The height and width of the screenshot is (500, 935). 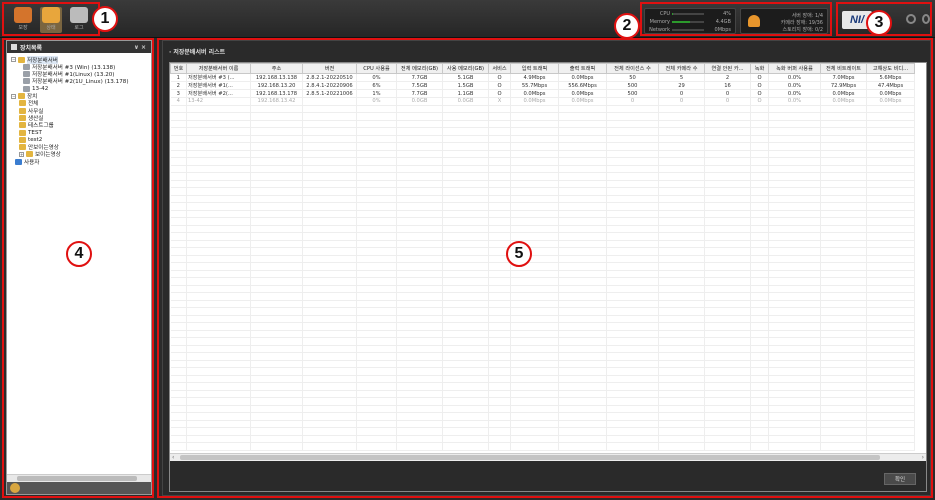 I want to click on annotation-badge: 5, so click(x=519, y=254).